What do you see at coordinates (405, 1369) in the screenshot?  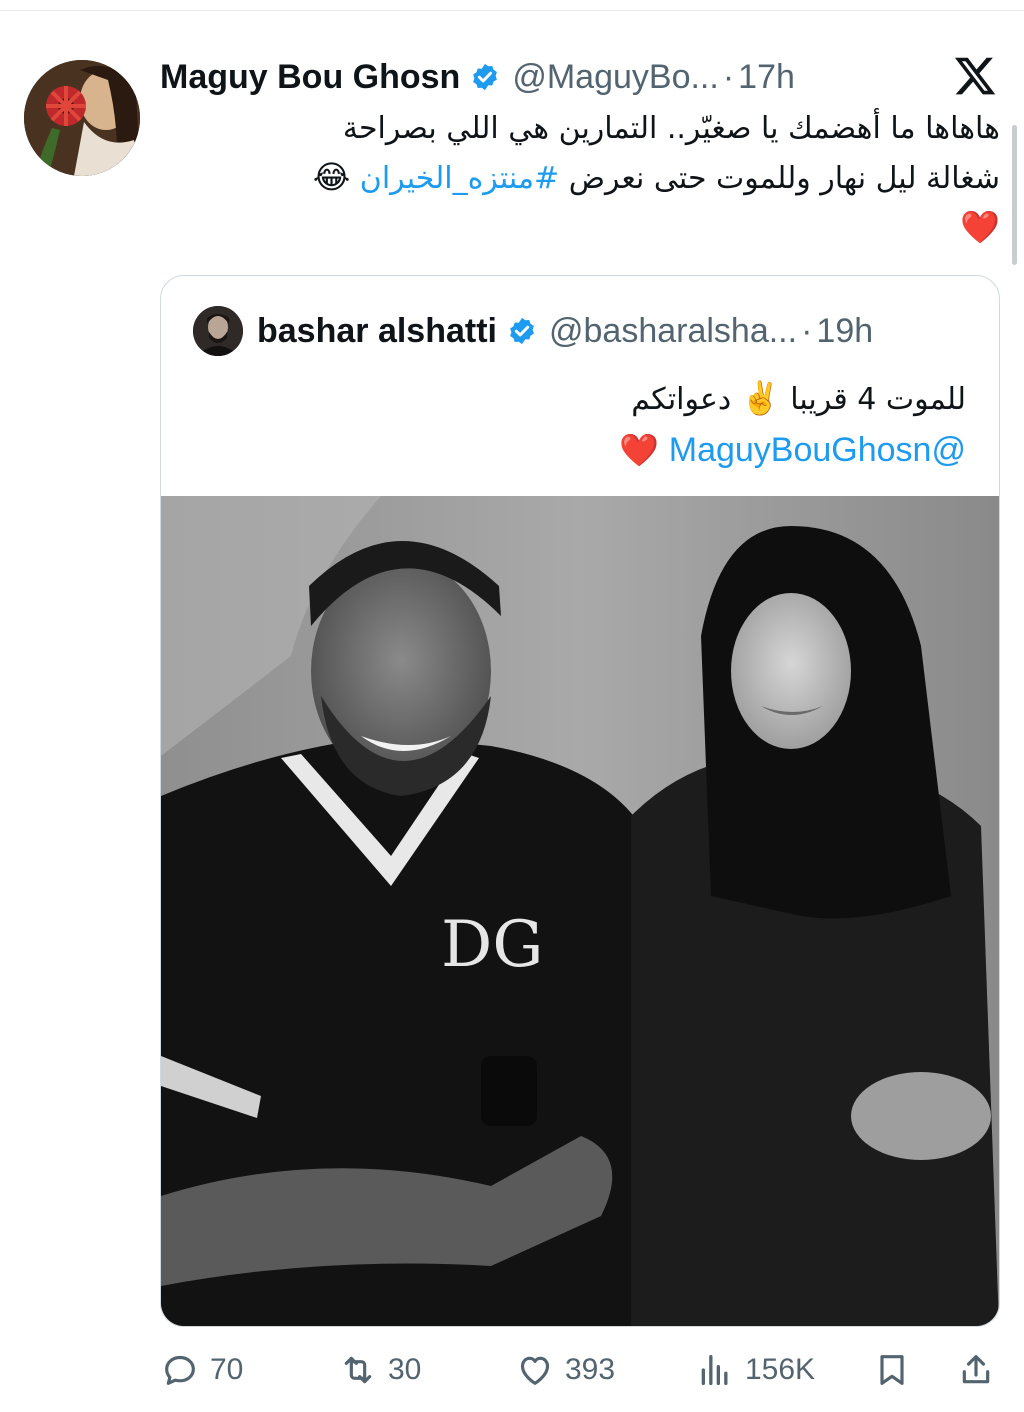 I see `repost-count: 30` at bounding box center [405, 1369].